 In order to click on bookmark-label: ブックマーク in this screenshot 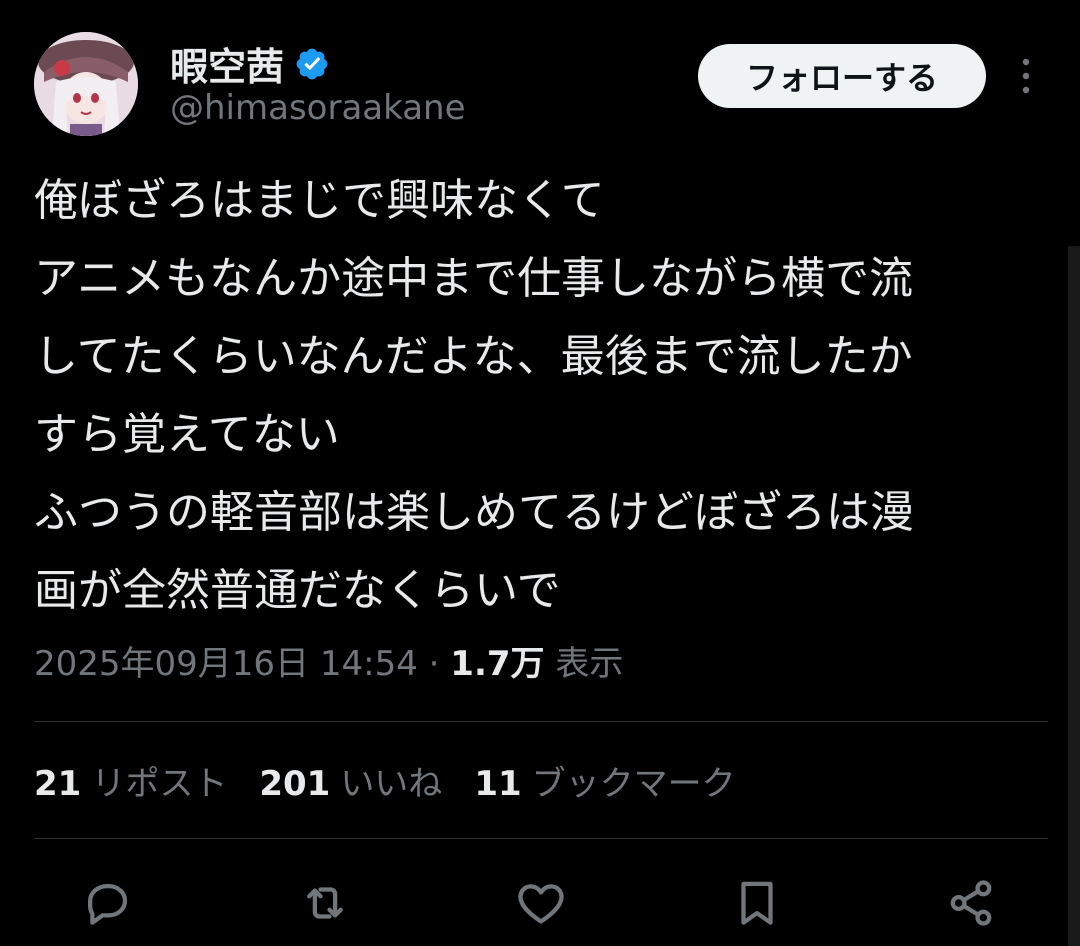, I will do `click(633, 784)`.